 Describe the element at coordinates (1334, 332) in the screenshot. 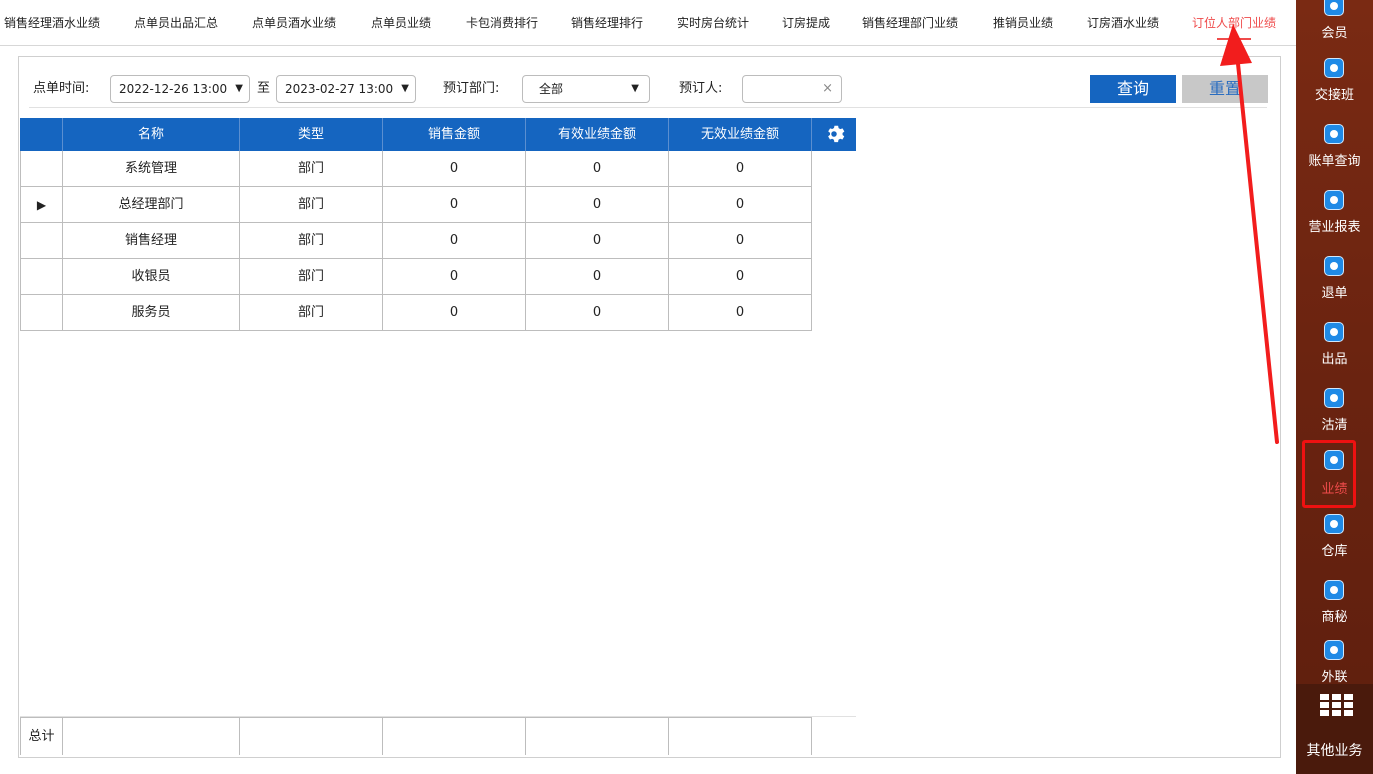

I see `product-icon` at that location.